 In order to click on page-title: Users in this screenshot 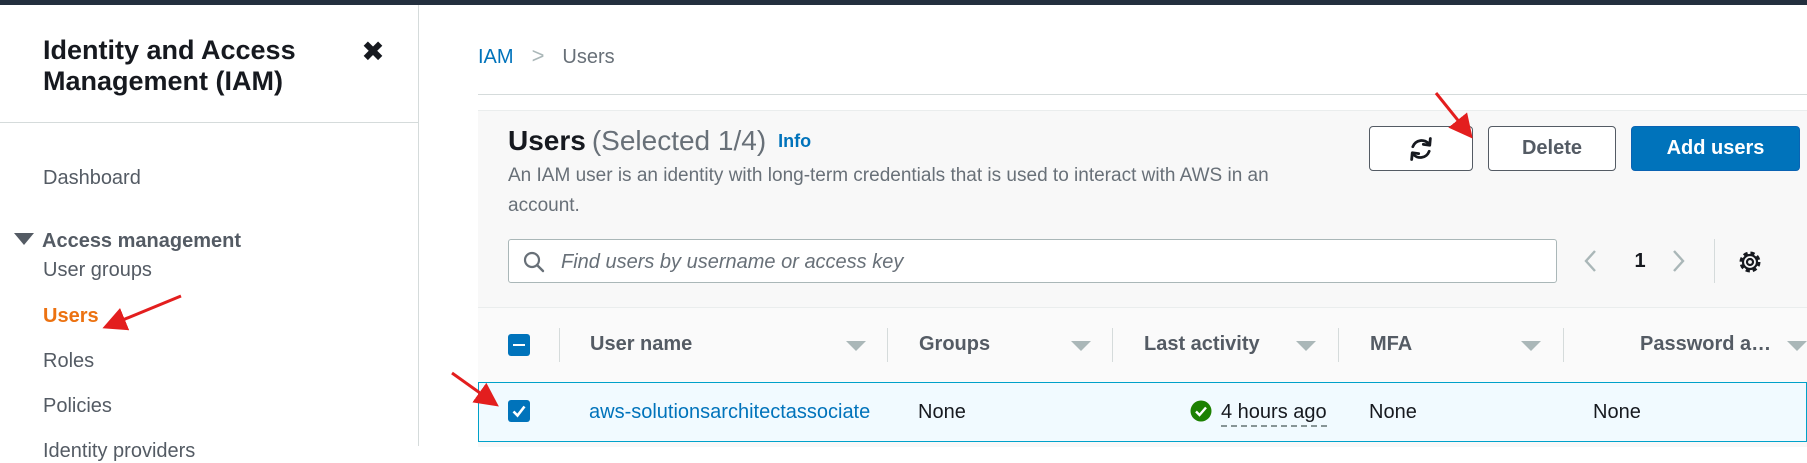, I will do `click(547, 140)`.